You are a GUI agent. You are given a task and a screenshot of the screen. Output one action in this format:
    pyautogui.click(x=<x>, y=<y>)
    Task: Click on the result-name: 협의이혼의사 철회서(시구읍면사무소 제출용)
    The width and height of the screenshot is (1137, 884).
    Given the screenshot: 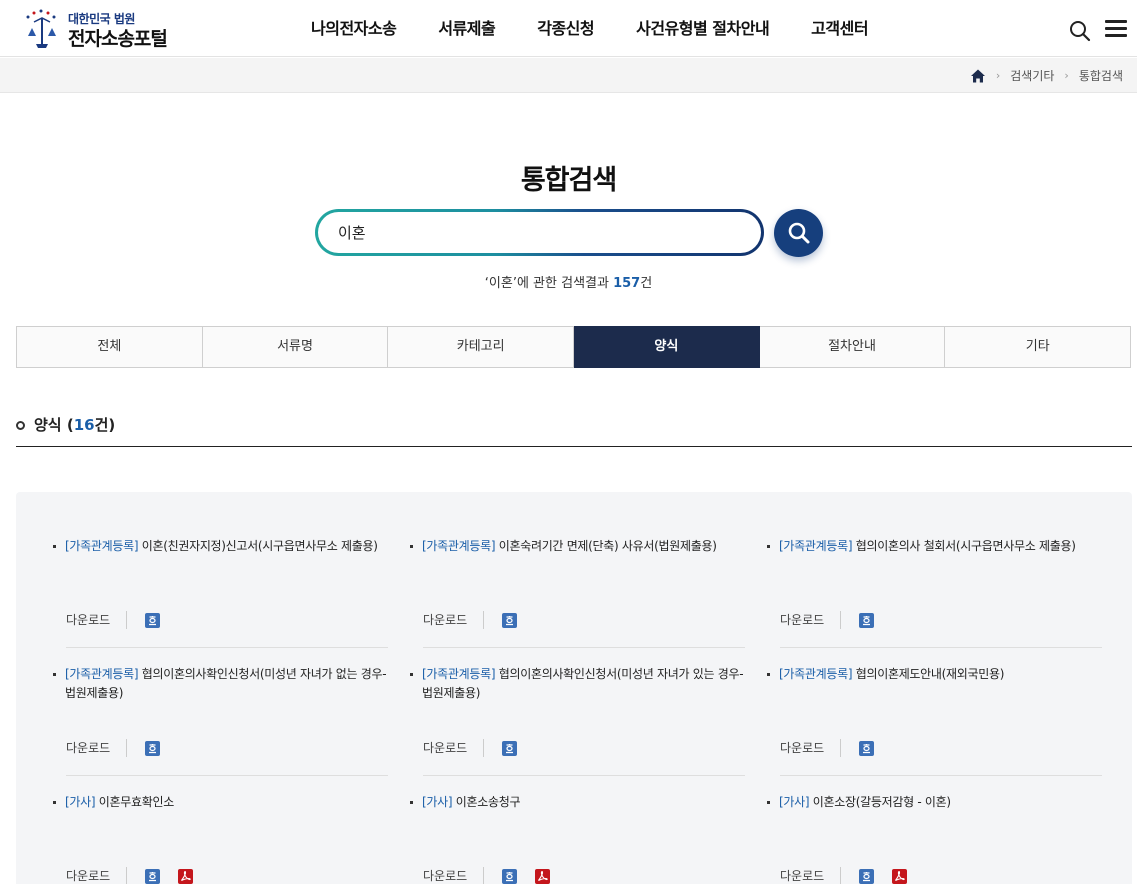 What is the action you would take?
    pyautogui.click(x=965, y=546)
    